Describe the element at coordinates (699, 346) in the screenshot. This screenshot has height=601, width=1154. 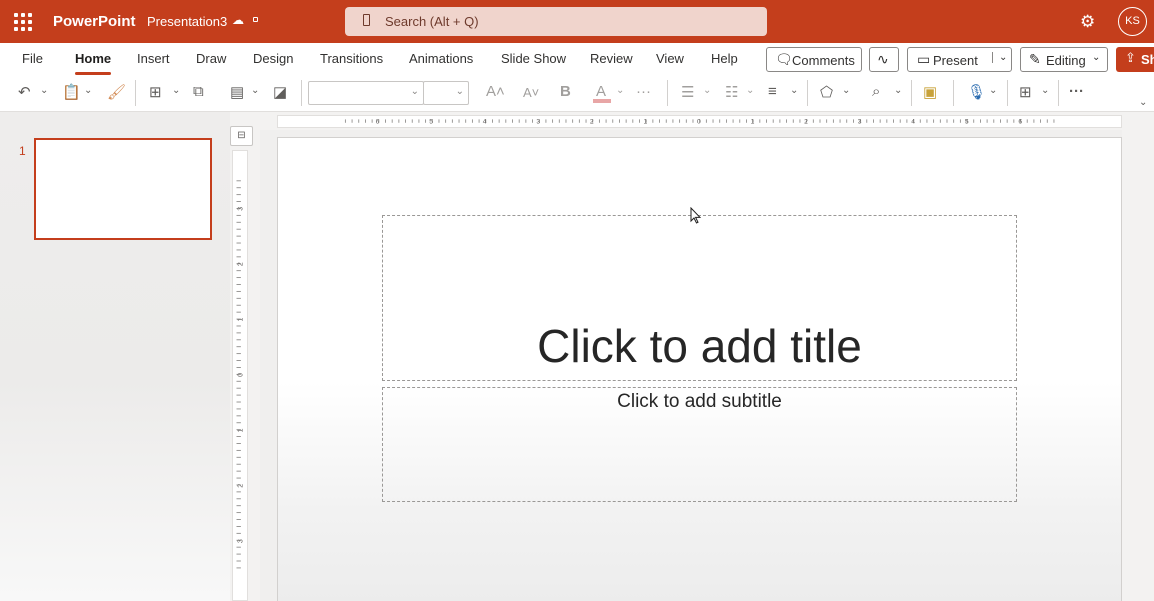
I see `title-placeholder-text: Click to add title` at that location.